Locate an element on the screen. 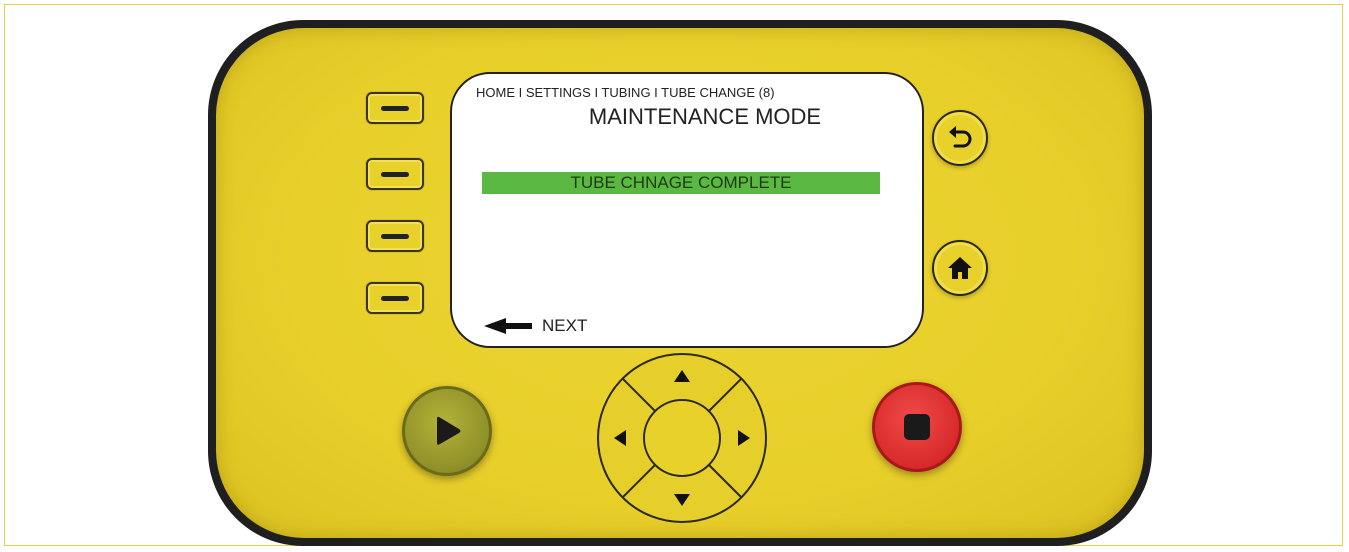 The image size is (1349, 552). stop-button is located at coordinates (917, 427).